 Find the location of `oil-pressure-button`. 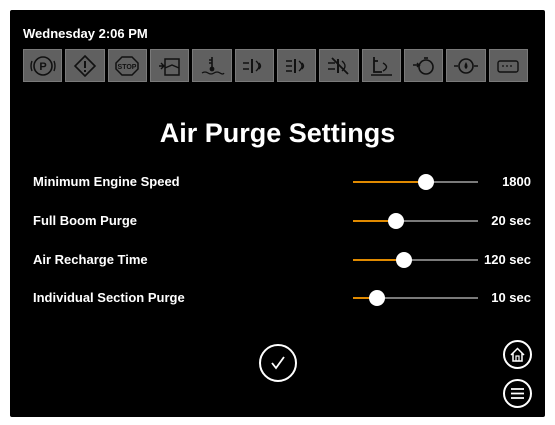

oil-pressure-button is located at coordinates (466, 65).